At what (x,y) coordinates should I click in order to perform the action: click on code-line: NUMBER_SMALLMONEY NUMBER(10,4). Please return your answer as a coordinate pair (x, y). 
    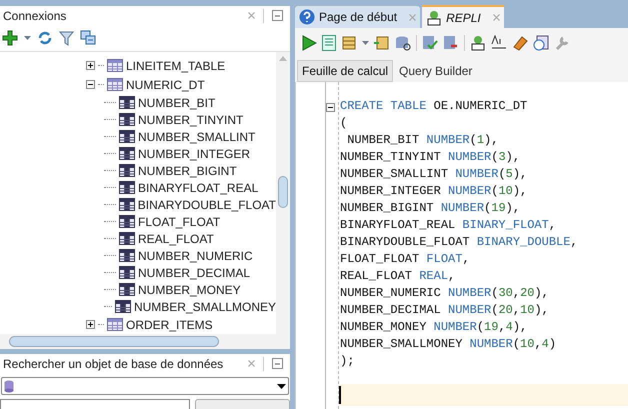
    Looking at the image, I should click on (448, 344).